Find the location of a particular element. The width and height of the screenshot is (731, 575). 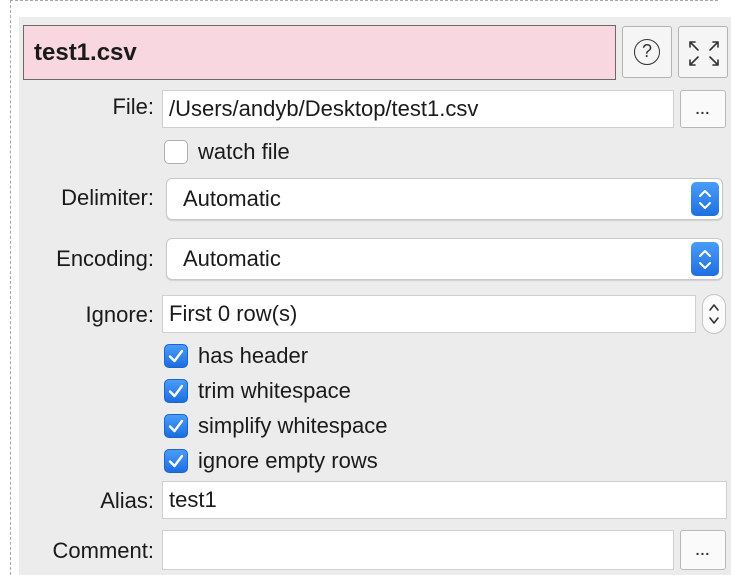

delimiter-label: Delimiter: is located at coordinates (107, 197).